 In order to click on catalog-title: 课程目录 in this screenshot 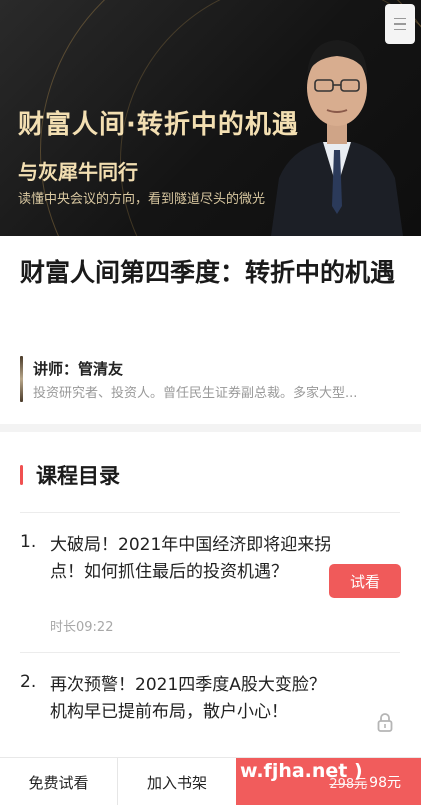, I will do `click(78, 476)`.